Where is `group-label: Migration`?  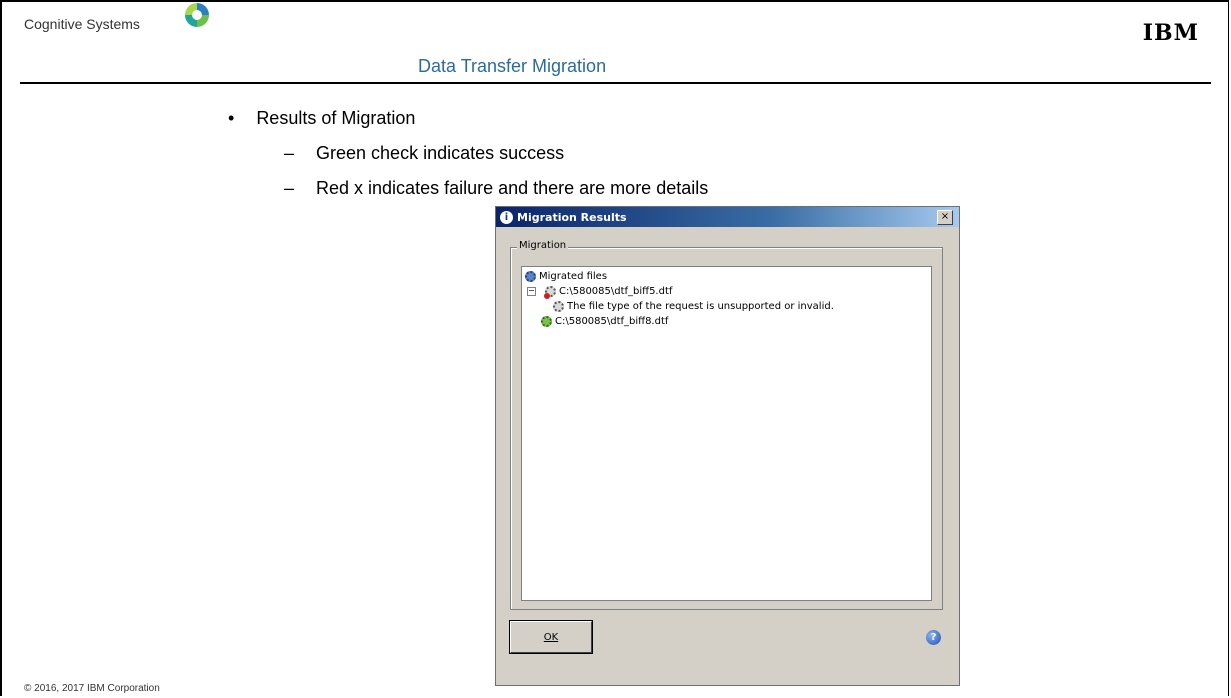
group-label: Migration is located at coordinates (543, 245).